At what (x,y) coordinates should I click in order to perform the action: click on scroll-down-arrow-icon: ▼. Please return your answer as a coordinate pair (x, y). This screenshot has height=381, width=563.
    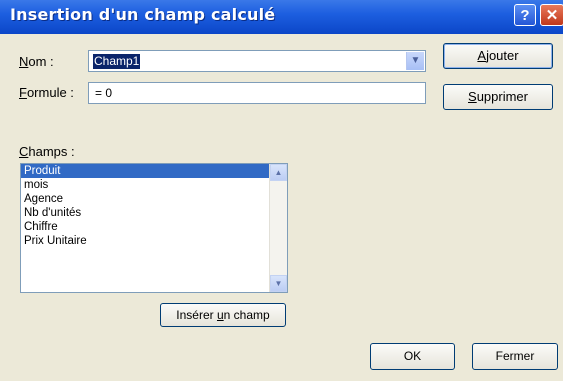
    Looking at the image, I should click on (278, 283).